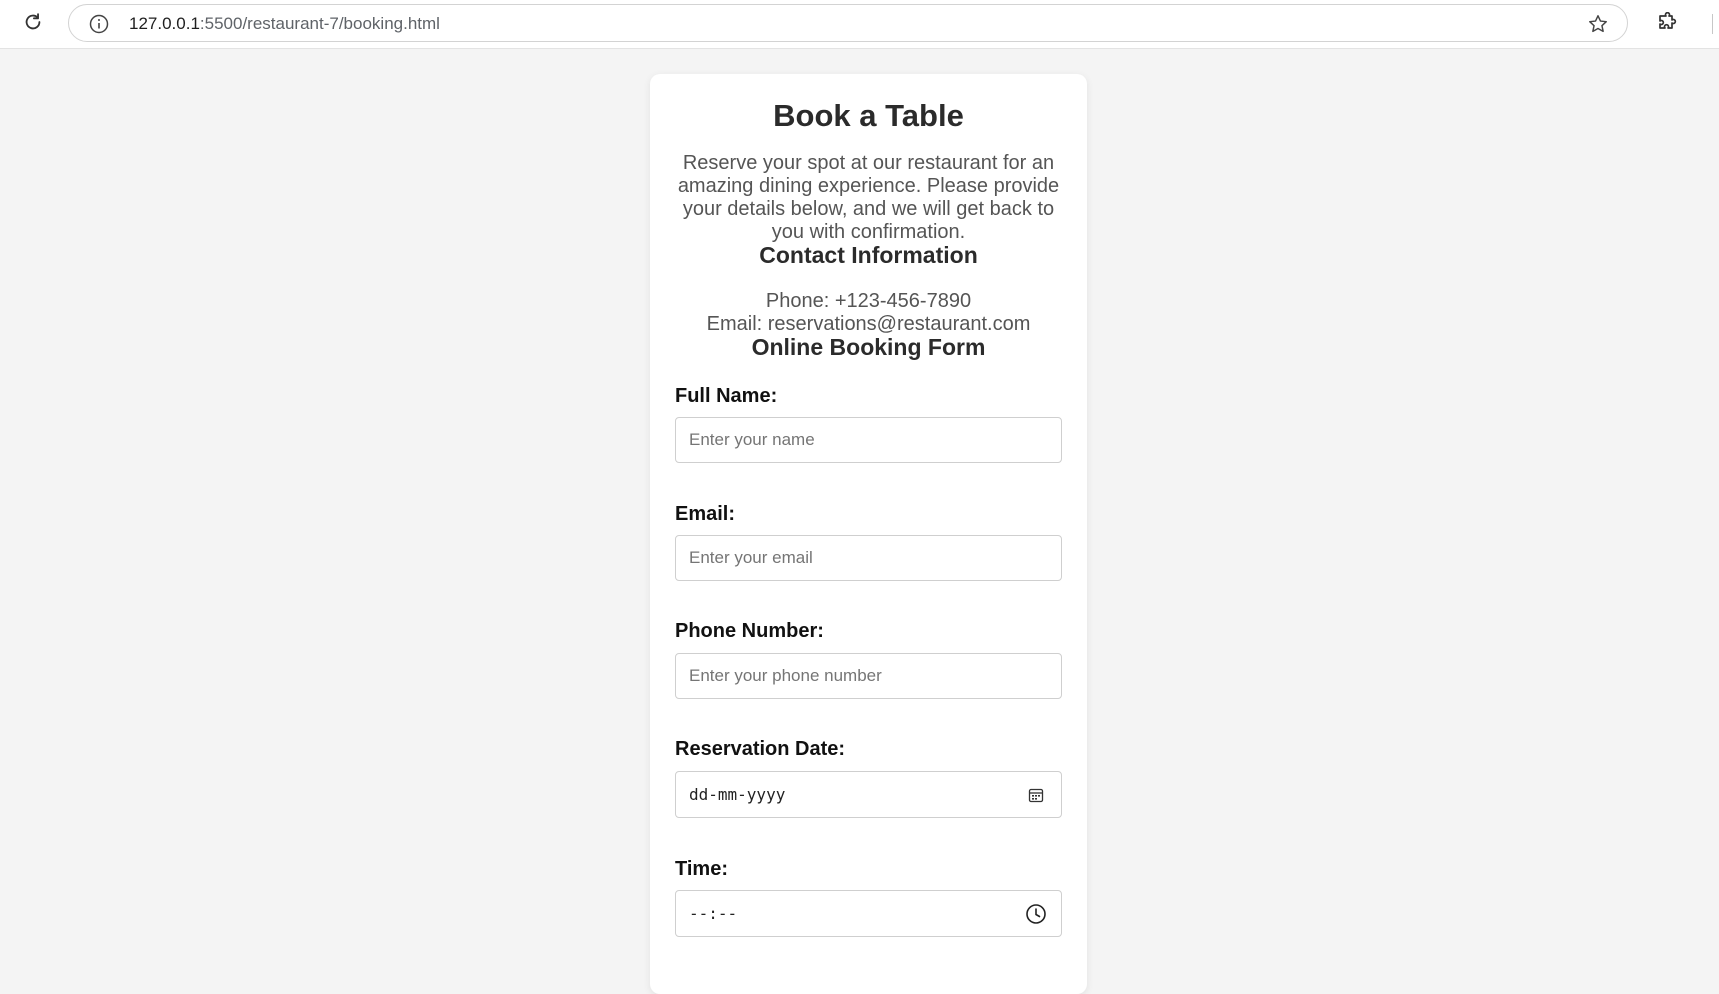 Image resolution: width=1719 pixels, height=994 pixels. Describe the element at coordinates (1666, 24) in the screenshot. I see `puzzle-icon` at that location.